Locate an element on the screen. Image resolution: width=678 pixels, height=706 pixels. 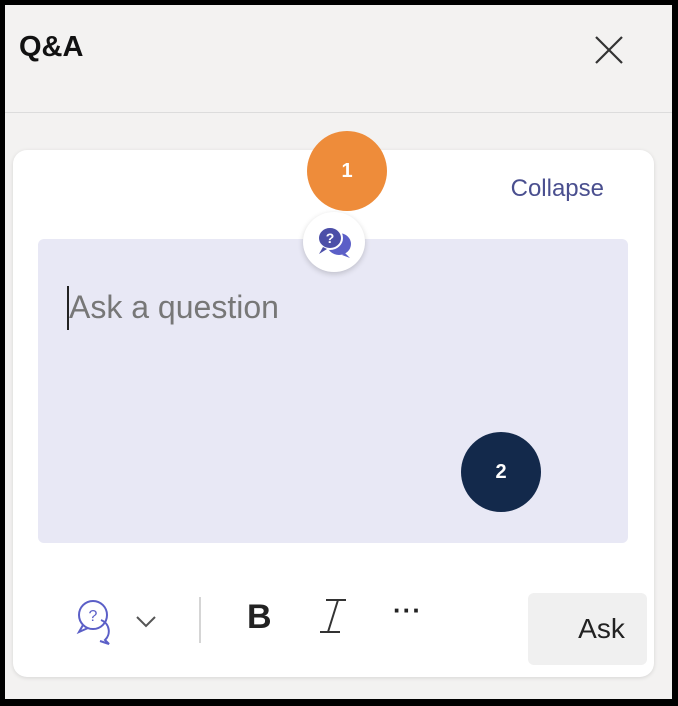
annotation-badge-2: 2 is located at coordinates (501, 472).